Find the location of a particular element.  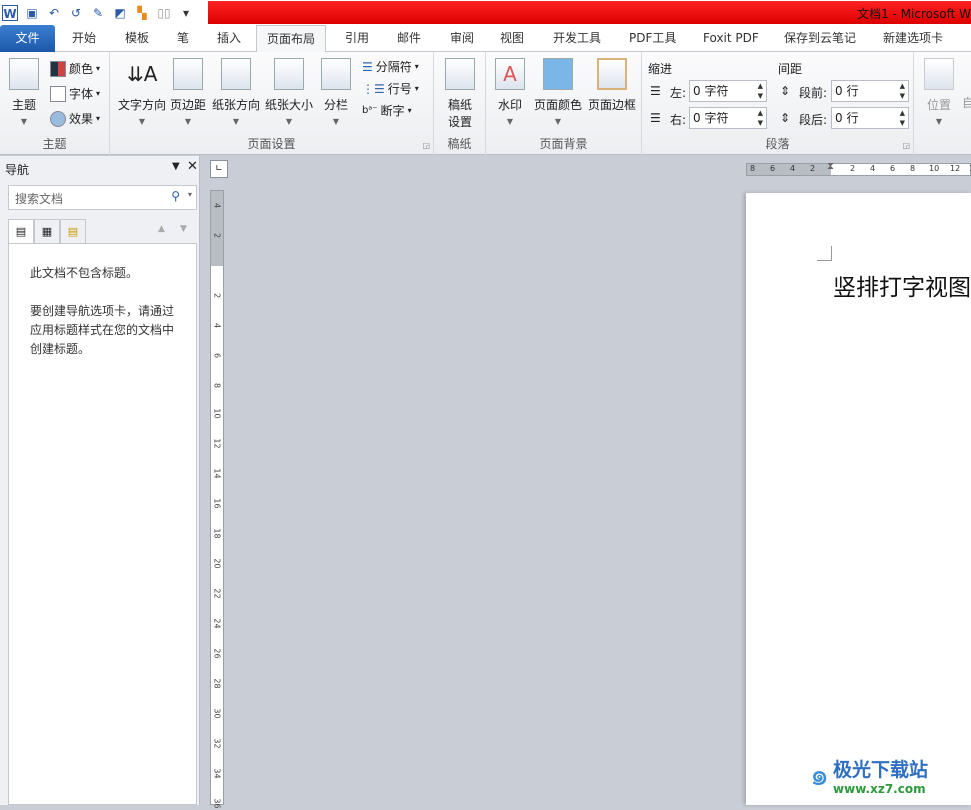

previous-icon: ▲ is located at coordinates (161, 229).